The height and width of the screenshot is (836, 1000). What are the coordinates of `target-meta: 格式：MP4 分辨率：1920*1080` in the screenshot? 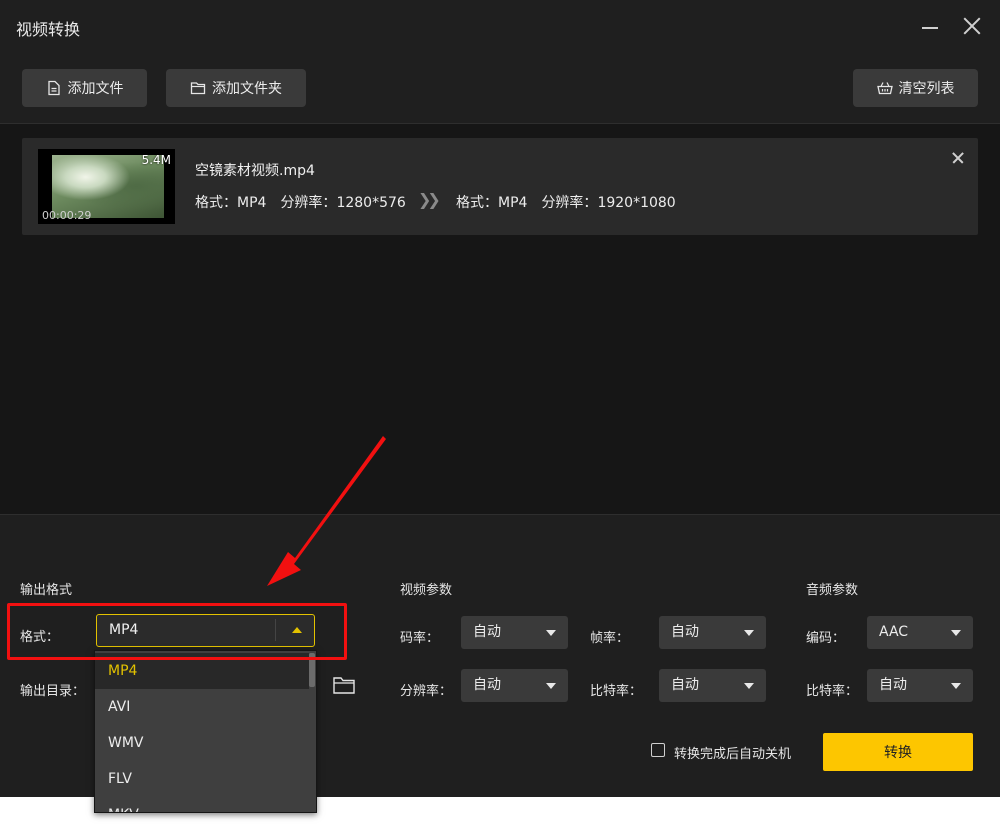 It's located at (566, 202).